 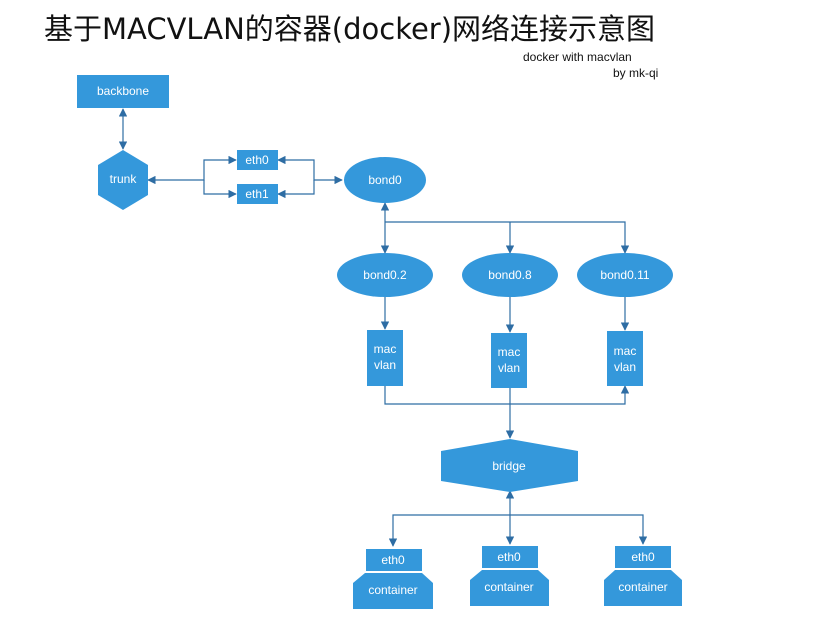 I want to click on label-trunk: trunk, so click(x=124, y=179).